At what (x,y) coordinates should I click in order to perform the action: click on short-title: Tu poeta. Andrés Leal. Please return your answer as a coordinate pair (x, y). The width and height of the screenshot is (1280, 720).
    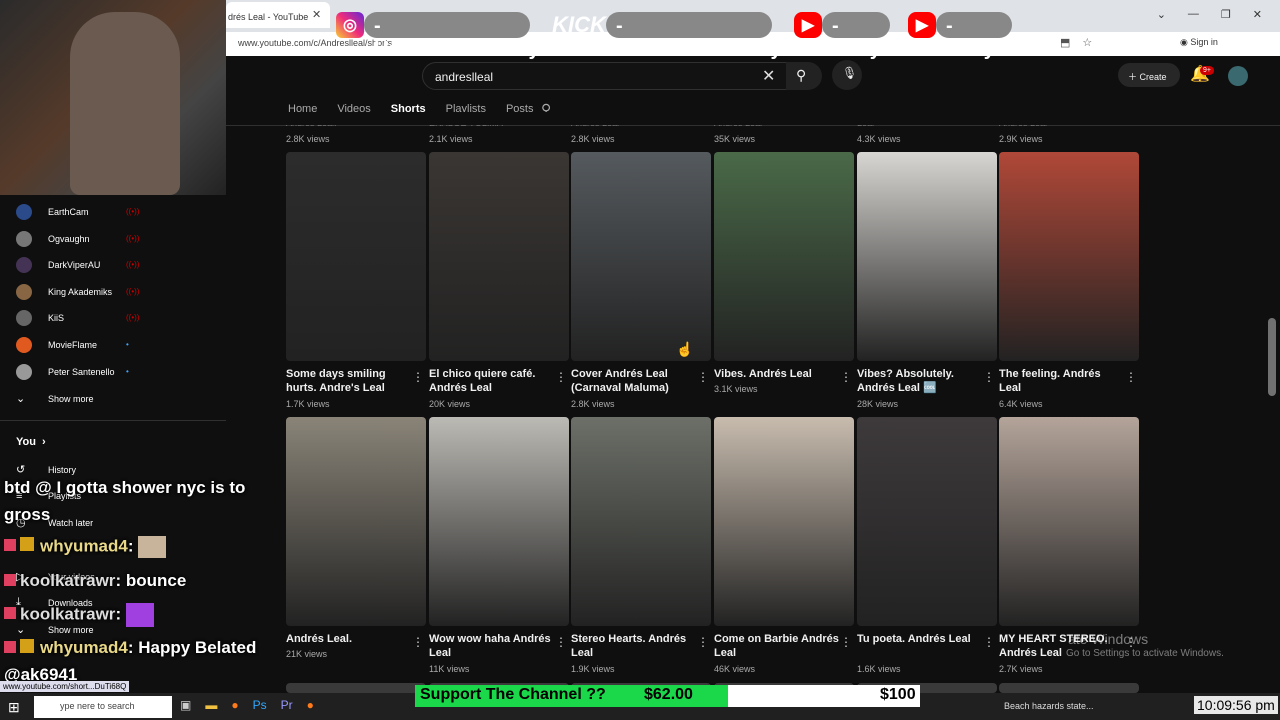
    Looking at the image, I should click on (919, 639).